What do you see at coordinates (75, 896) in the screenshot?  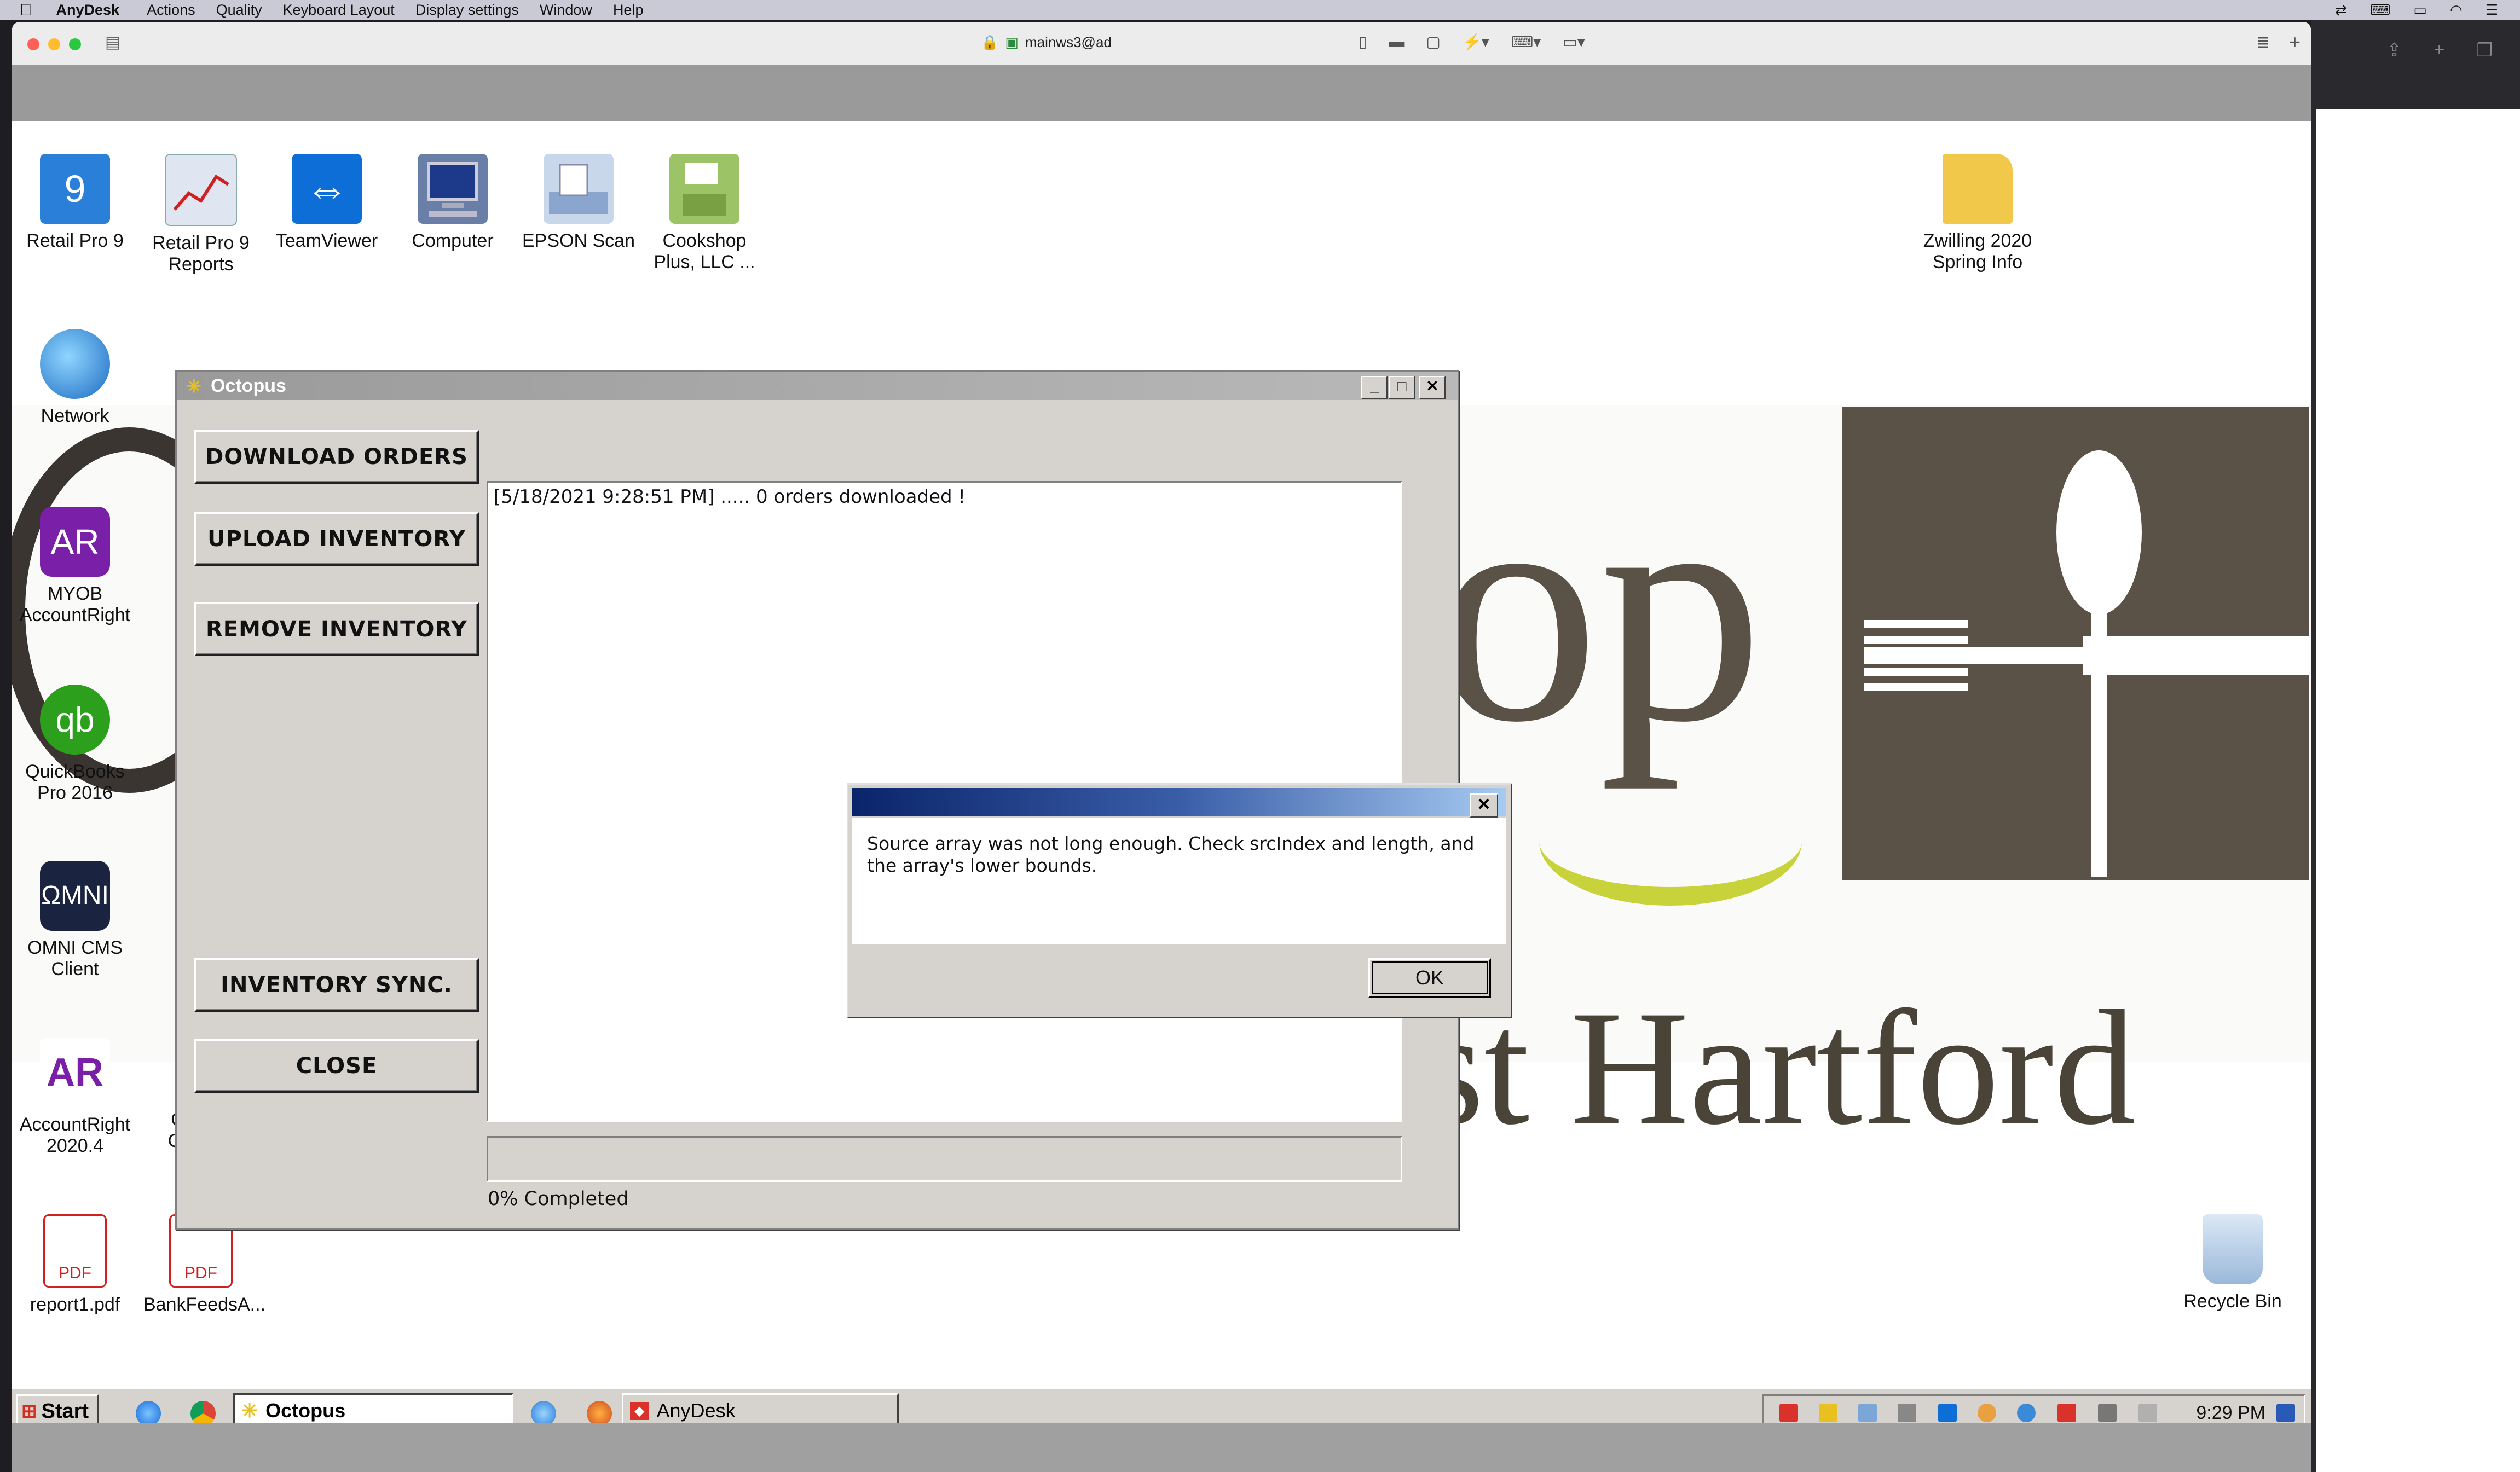 I see `omni-icon: ΩMNI` at bounding box center [75, 896].